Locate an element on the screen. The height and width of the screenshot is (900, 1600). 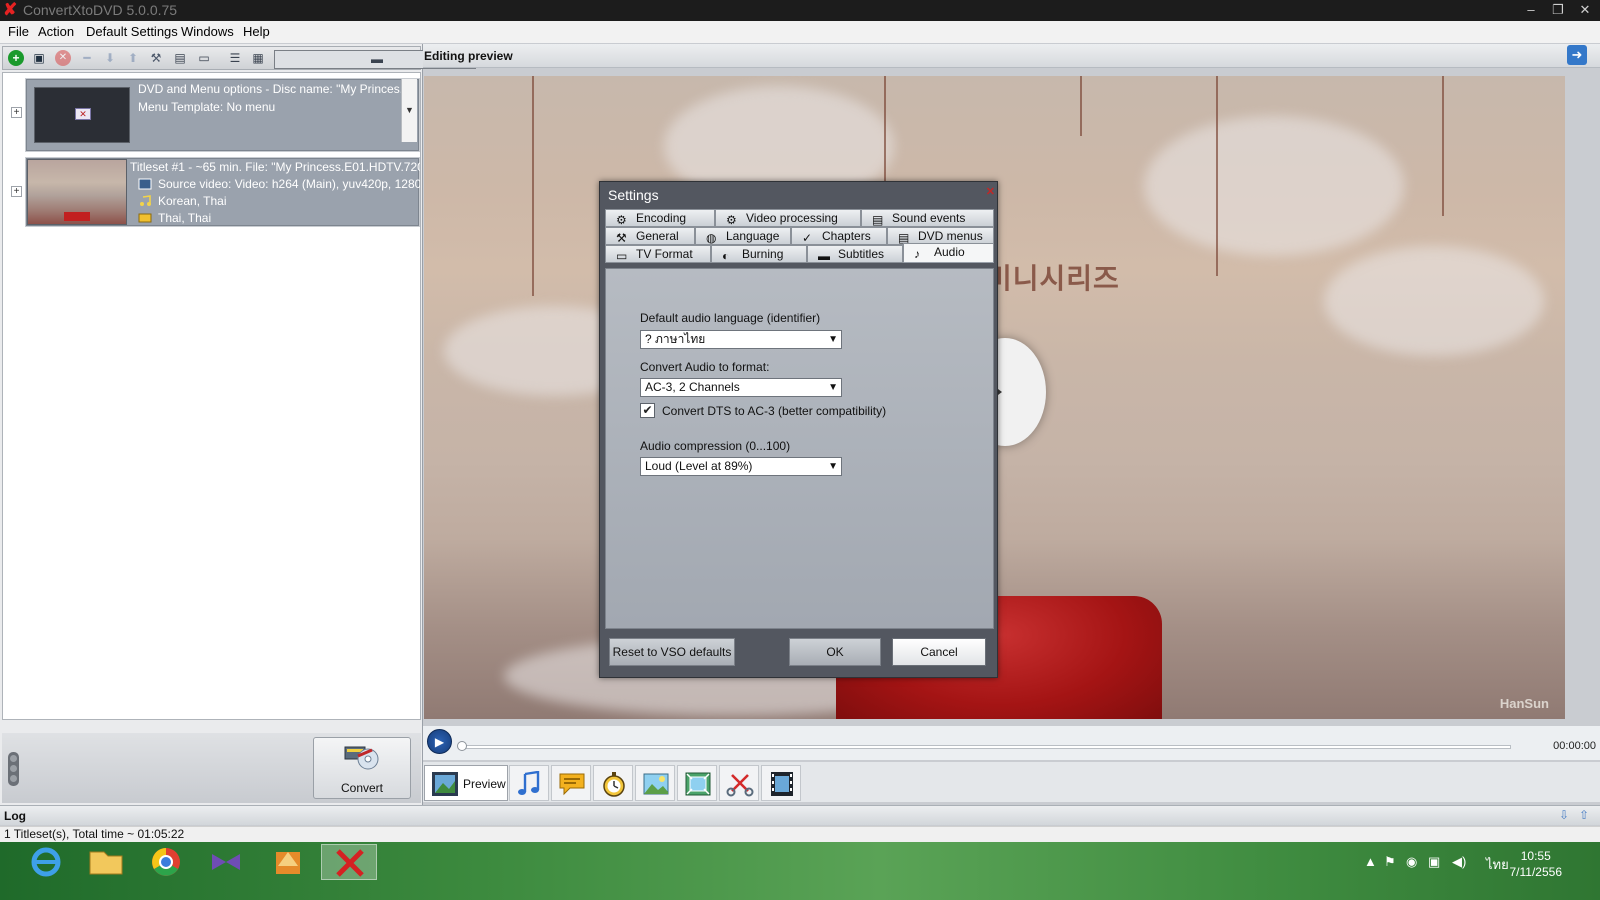
add-icon: + is located at coordinates (16, 58).